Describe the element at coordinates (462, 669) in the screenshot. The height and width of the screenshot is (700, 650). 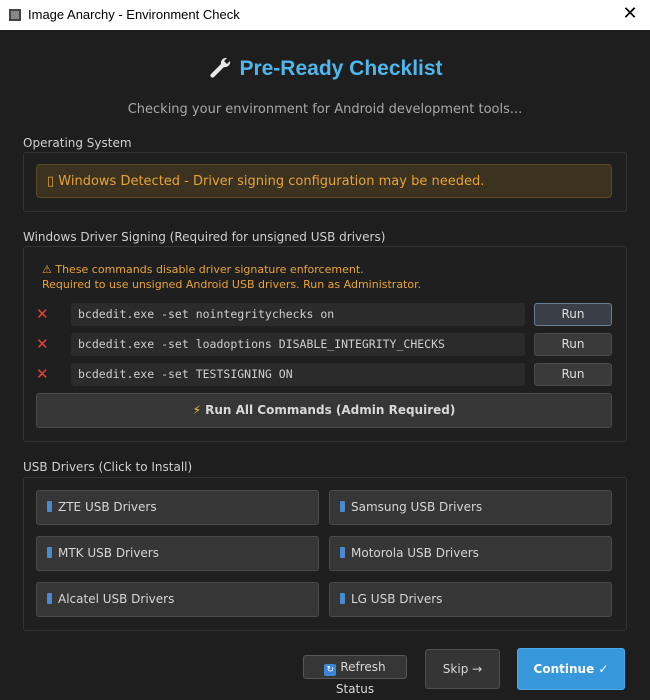
I see `skip-button: Skip →` at that location.